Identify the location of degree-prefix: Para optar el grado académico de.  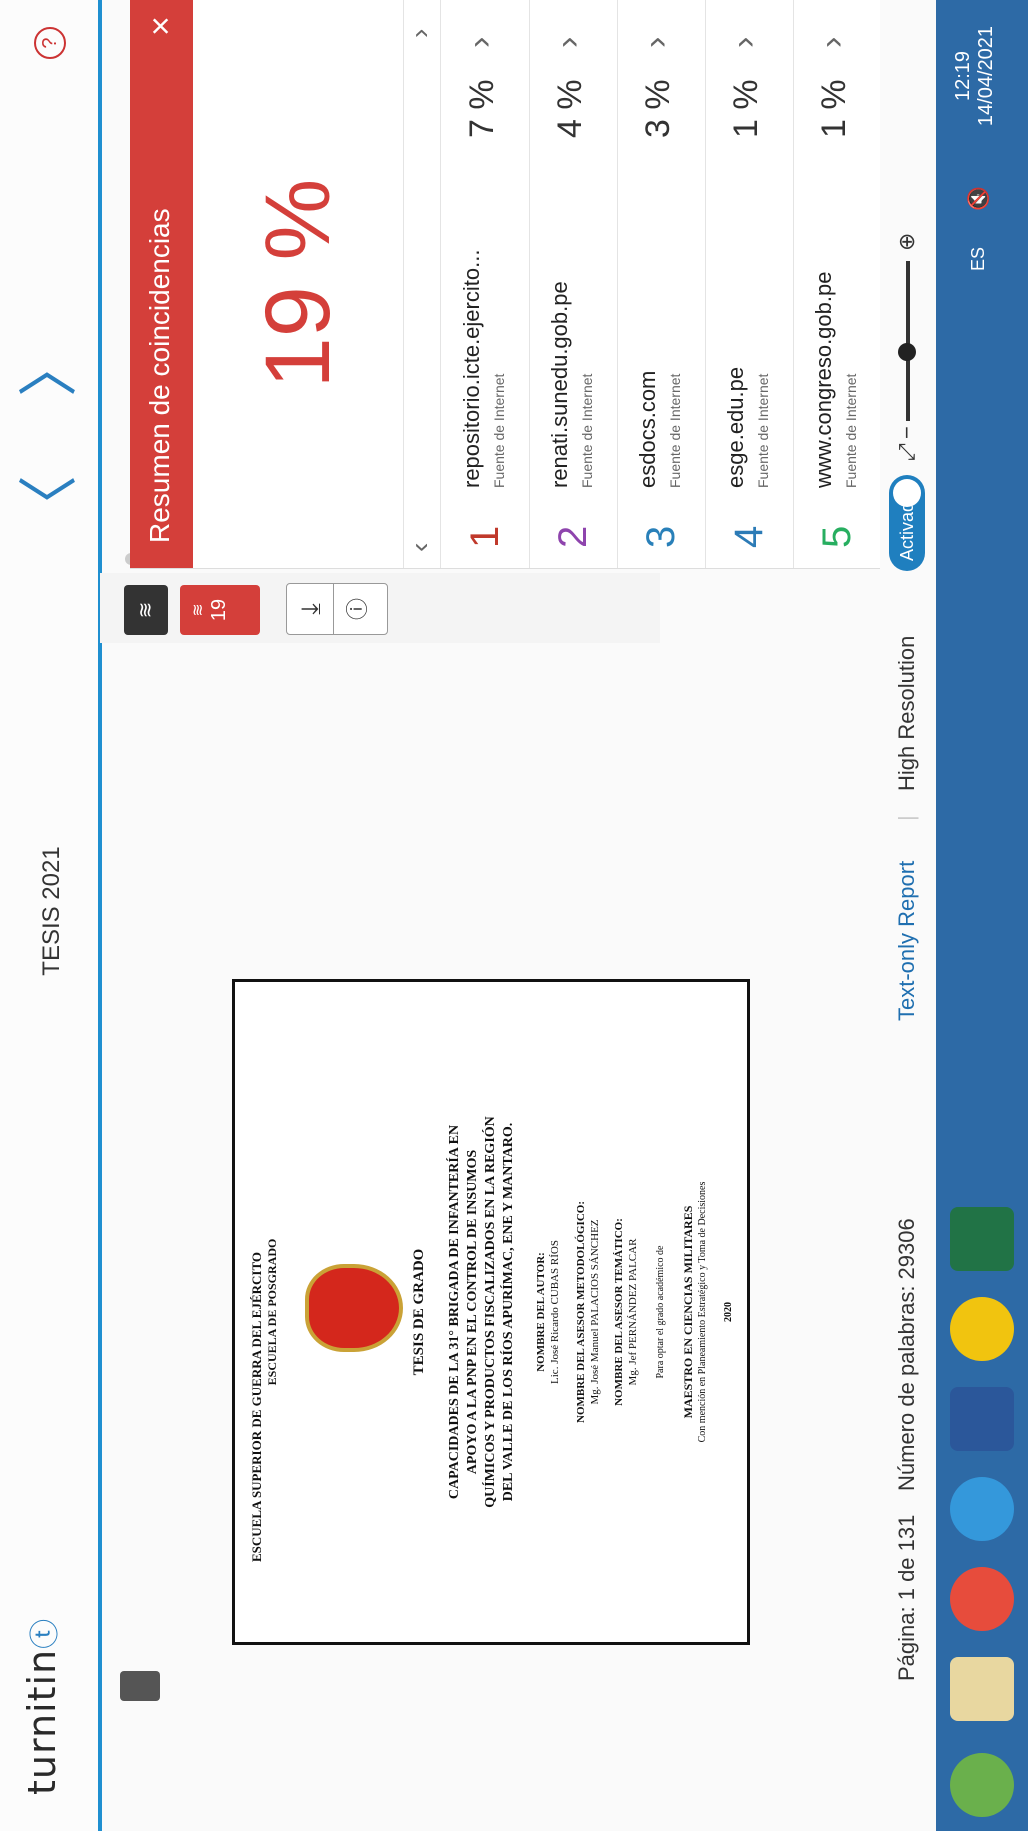
(660, 1312).